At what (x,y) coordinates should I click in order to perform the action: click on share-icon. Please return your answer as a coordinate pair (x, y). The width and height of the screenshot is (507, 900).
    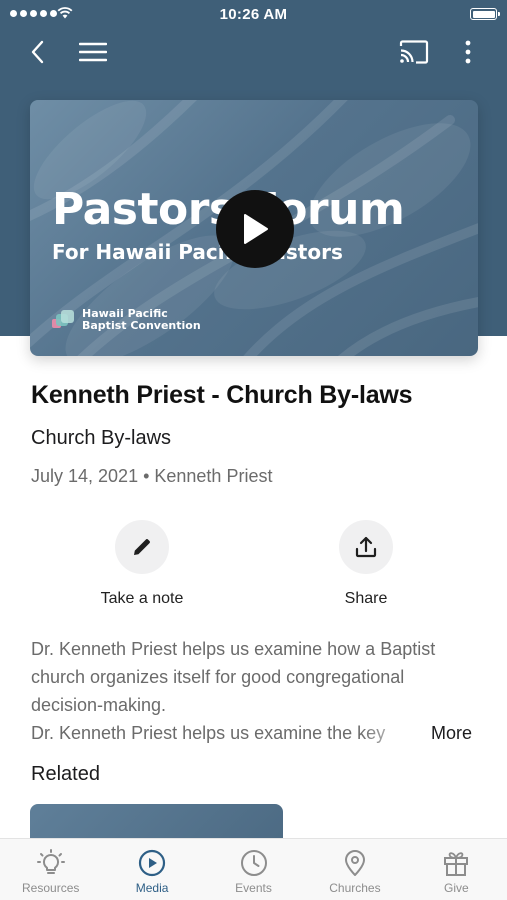
    Looking at the image, I should click on (366, 547).